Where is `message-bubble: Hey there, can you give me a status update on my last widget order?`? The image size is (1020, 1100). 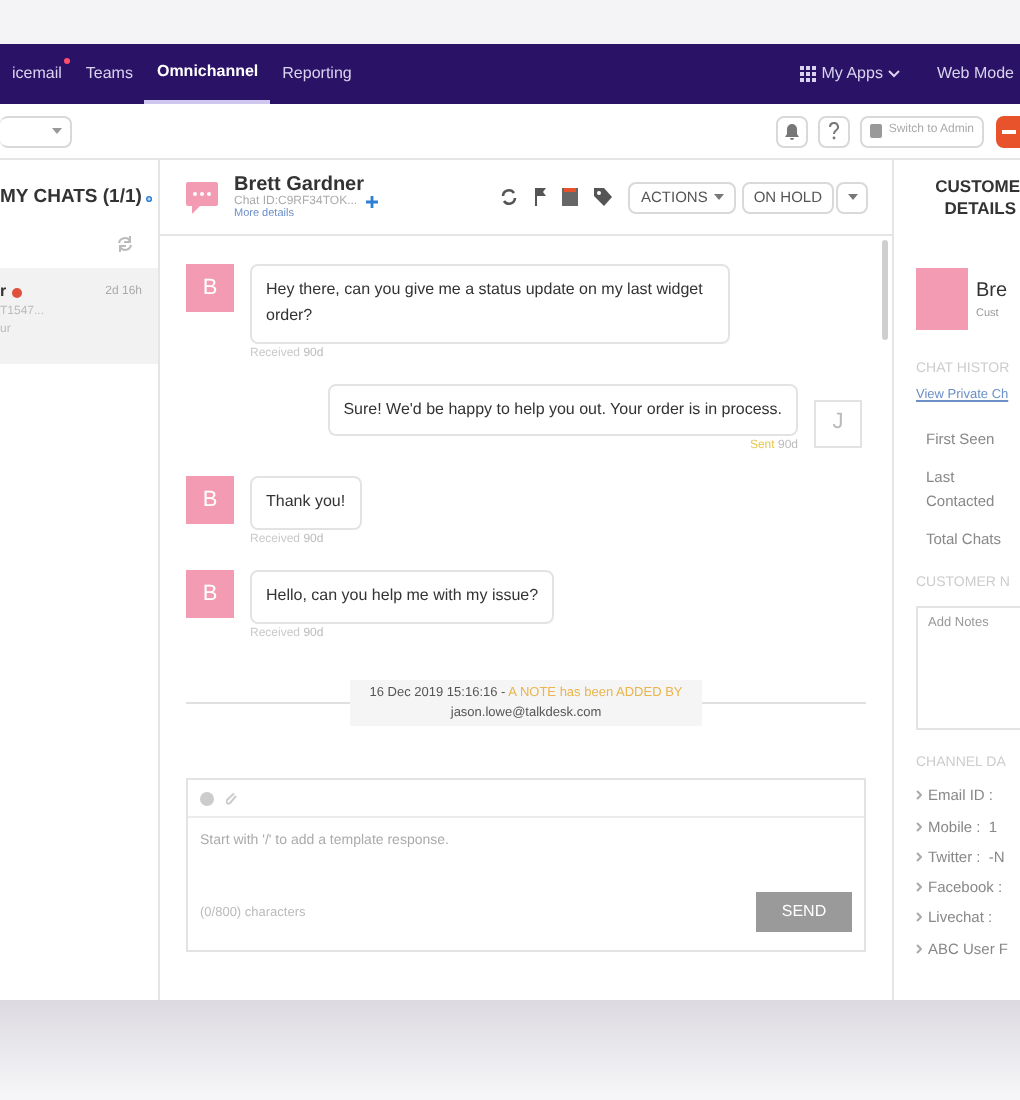
message-bubble: Hey there, can you give me a status update on my last widget order? is located at coordinates (490, 304).